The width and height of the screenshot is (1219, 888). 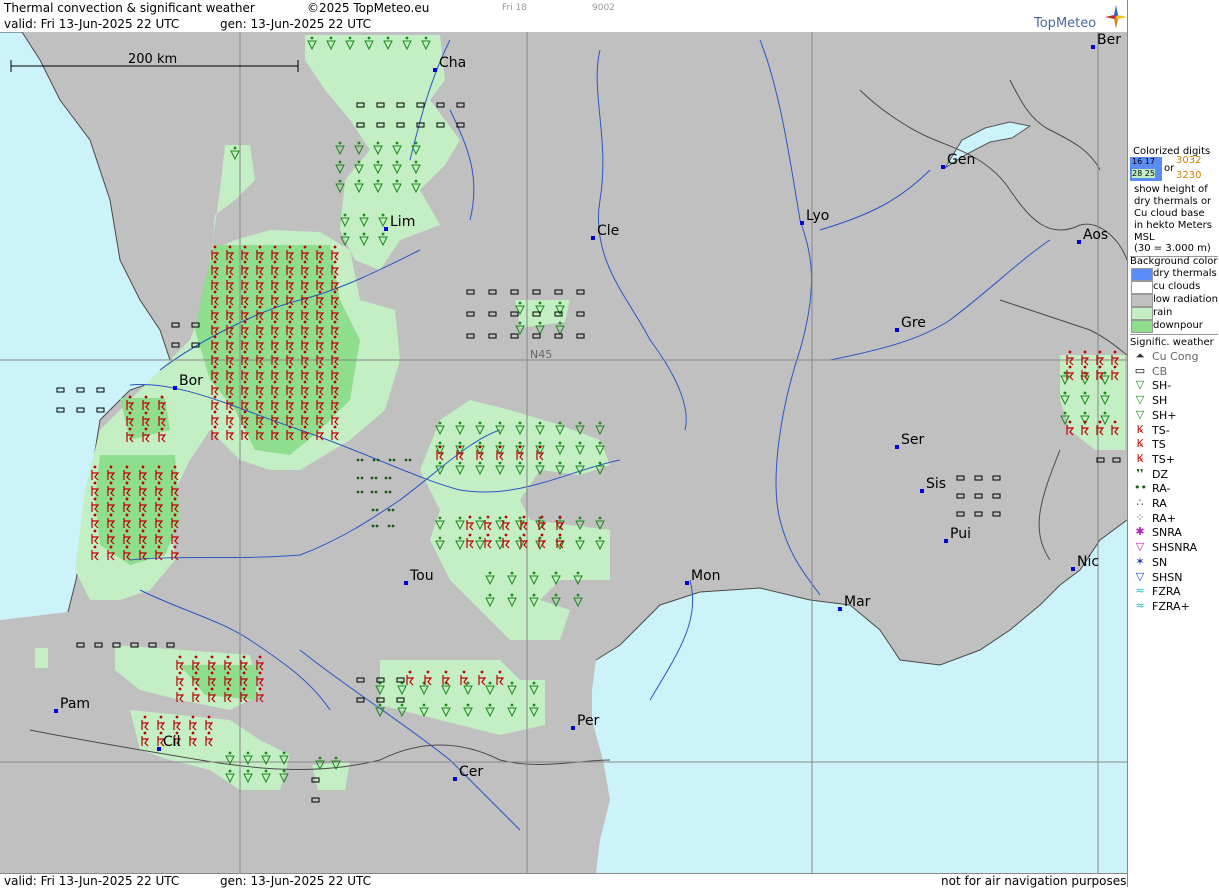 What do you see at coordinates (152, 59) in the screenshot?
I see `scale-label: 200 km` at bounding box center [152, 59].